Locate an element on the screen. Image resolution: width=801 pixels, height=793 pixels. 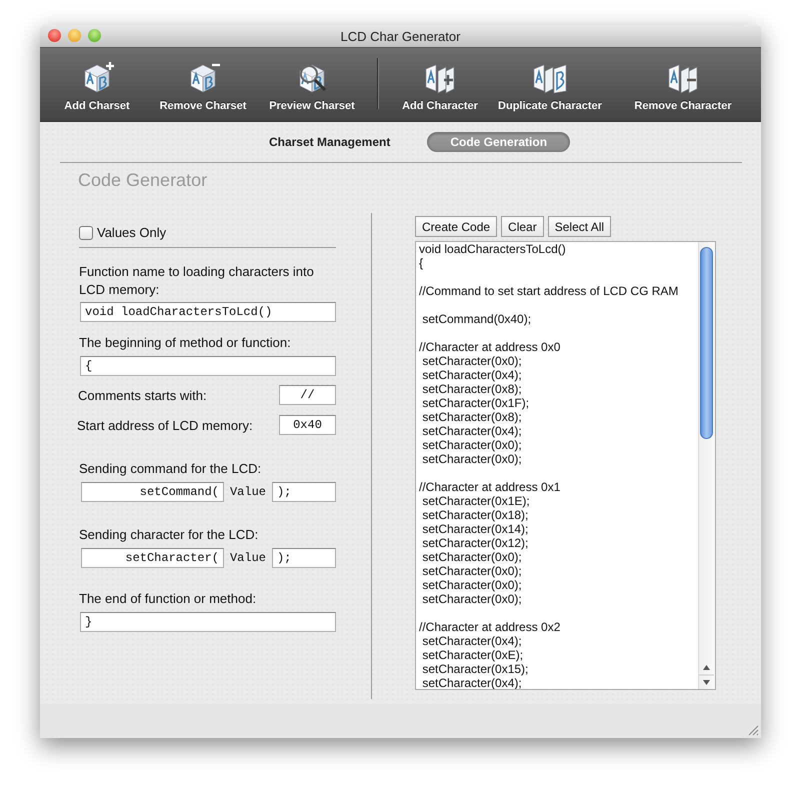
resize-grip-icon is located at coordinates (753, 730).